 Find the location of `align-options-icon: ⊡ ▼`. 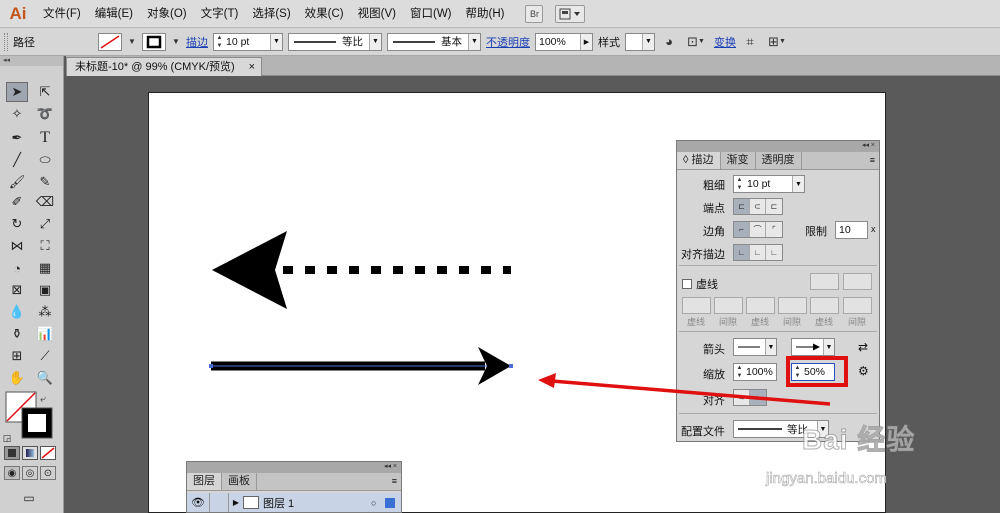

align-options-icon: ⊡ ▼ is located at coordinates (696, 42).